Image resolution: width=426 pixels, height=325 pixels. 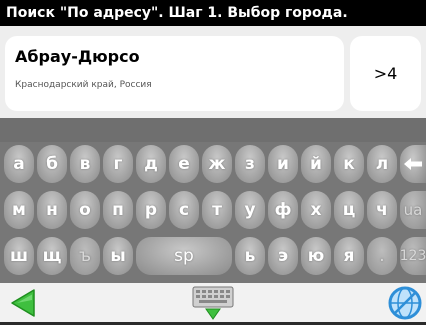 What do you see at coordinates (151, 210) in the screenshot?
I see `key-r: р` at bounding box center [151, 210].